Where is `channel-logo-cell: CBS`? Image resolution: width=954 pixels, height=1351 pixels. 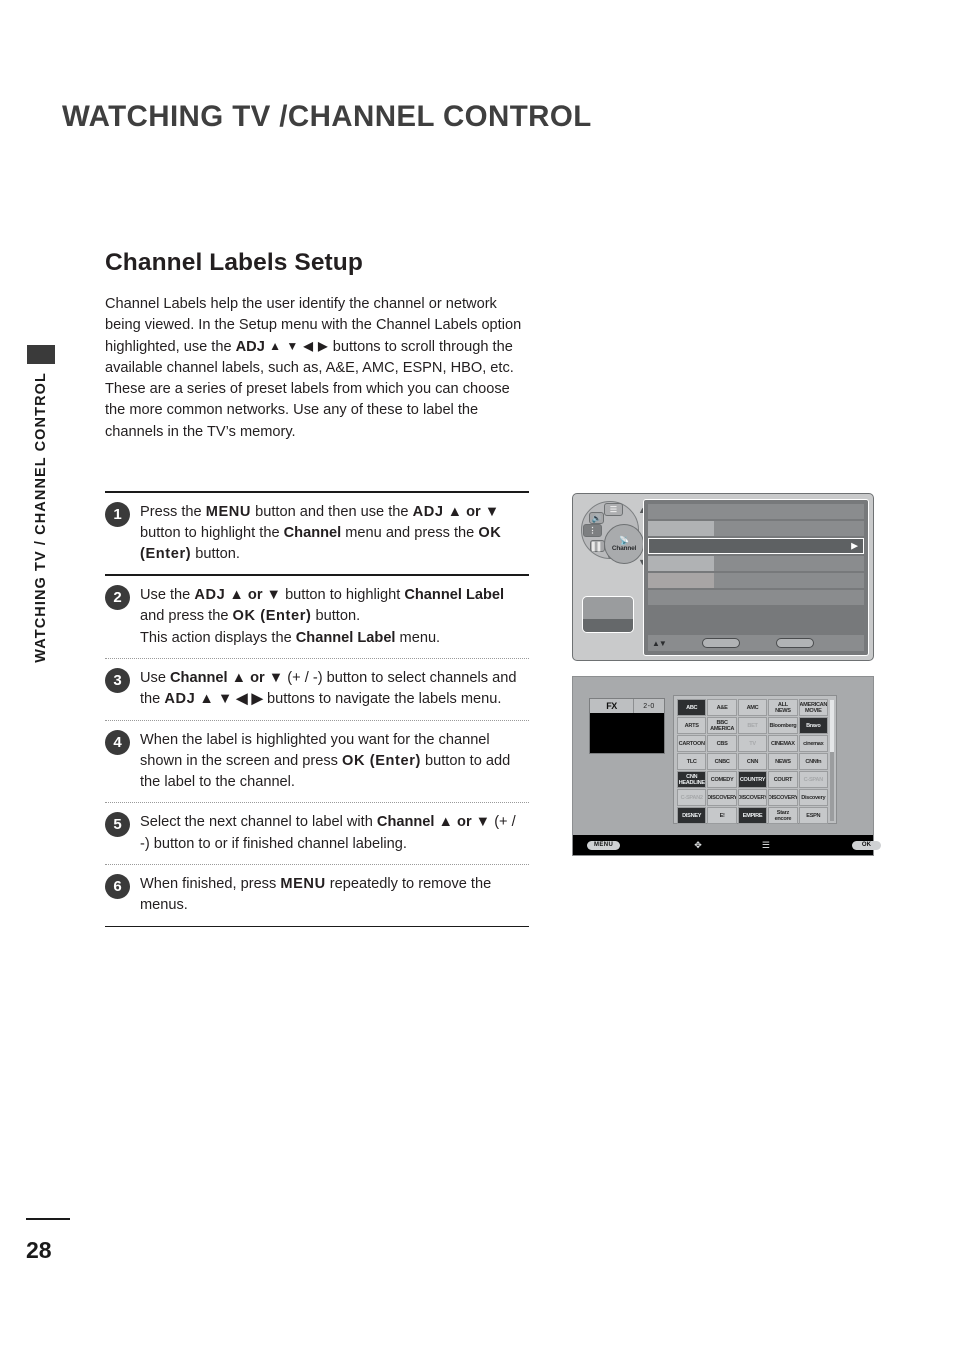
channel-logo-cell: CBS is located at coordinates (722, 743).